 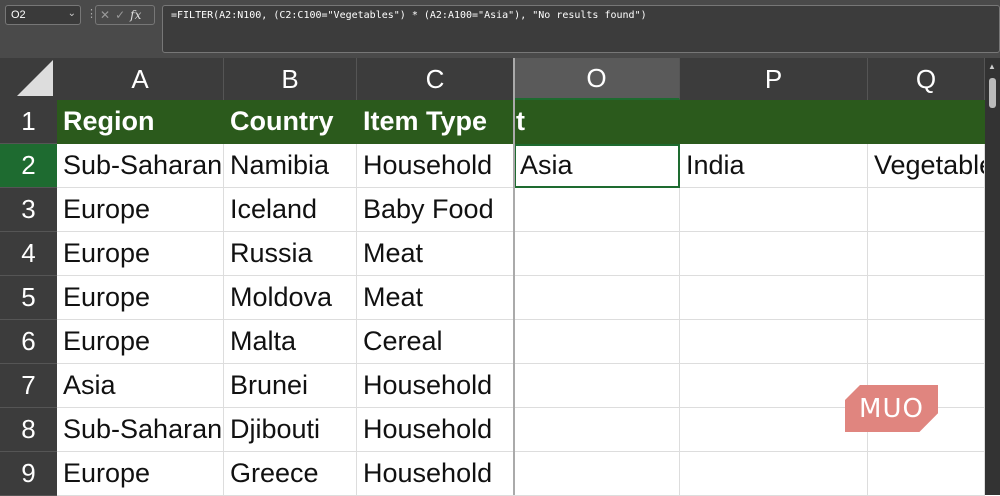 I want to click on cell-a6: Europe, so click(x=140, y=342).